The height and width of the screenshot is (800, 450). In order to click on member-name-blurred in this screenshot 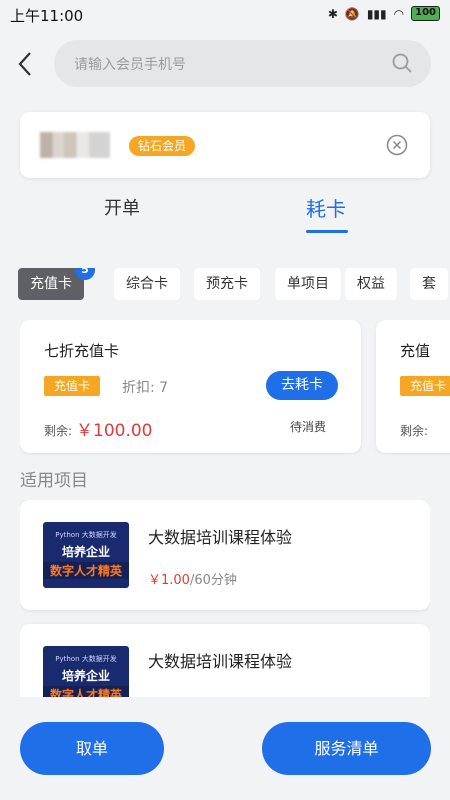, I will do `click(75, 145)`.